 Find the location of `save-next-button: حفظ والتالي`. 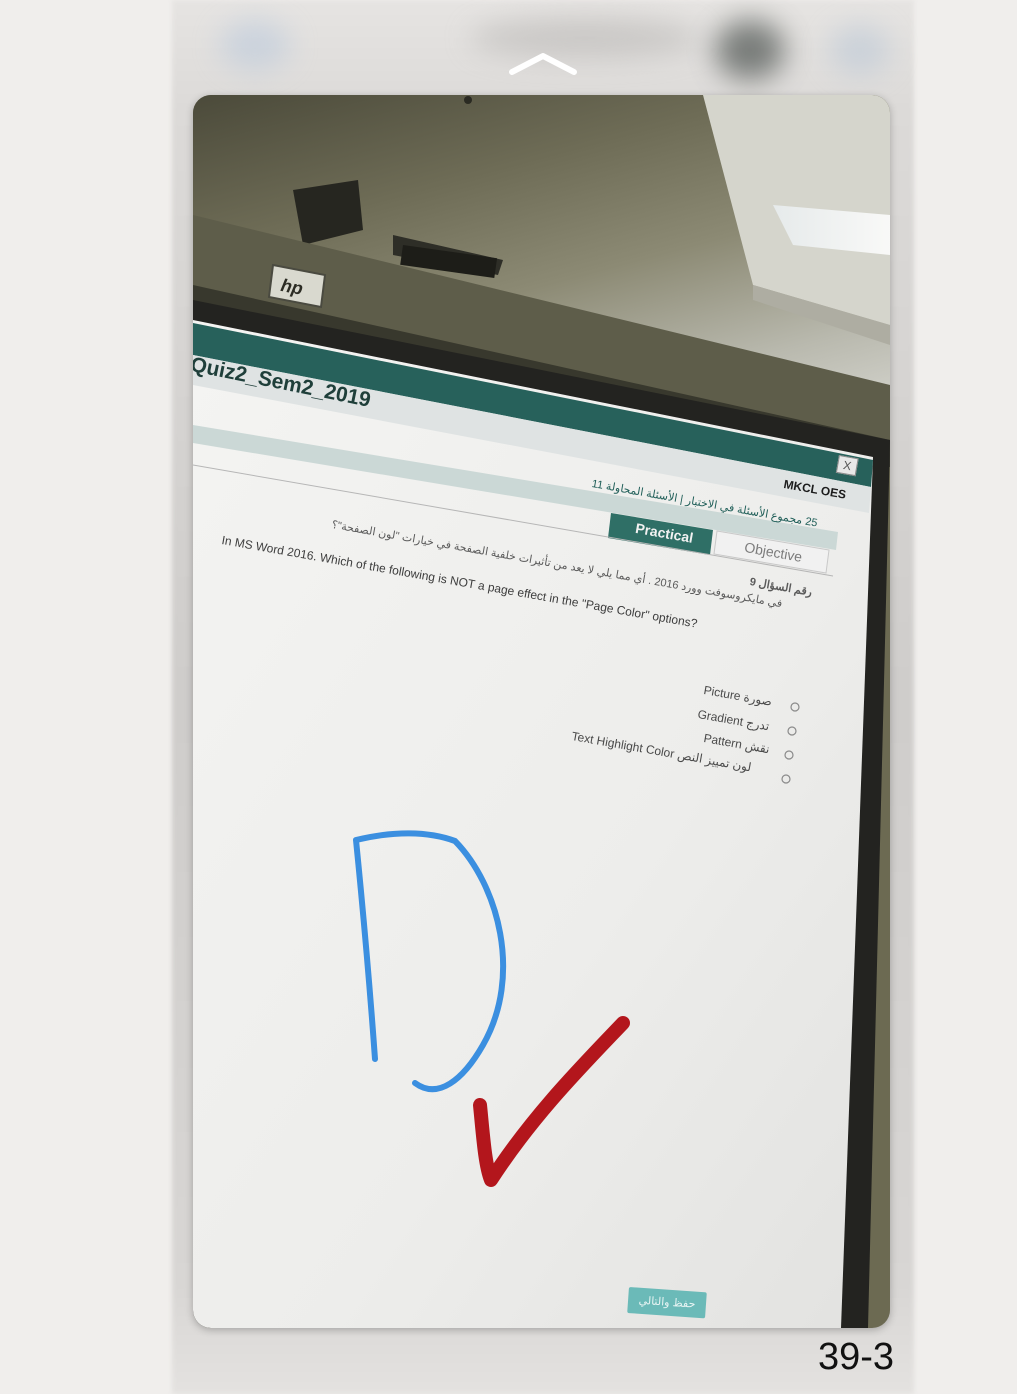

save-next-button: حفظ والتالي is located at coordinates (667, 1303).